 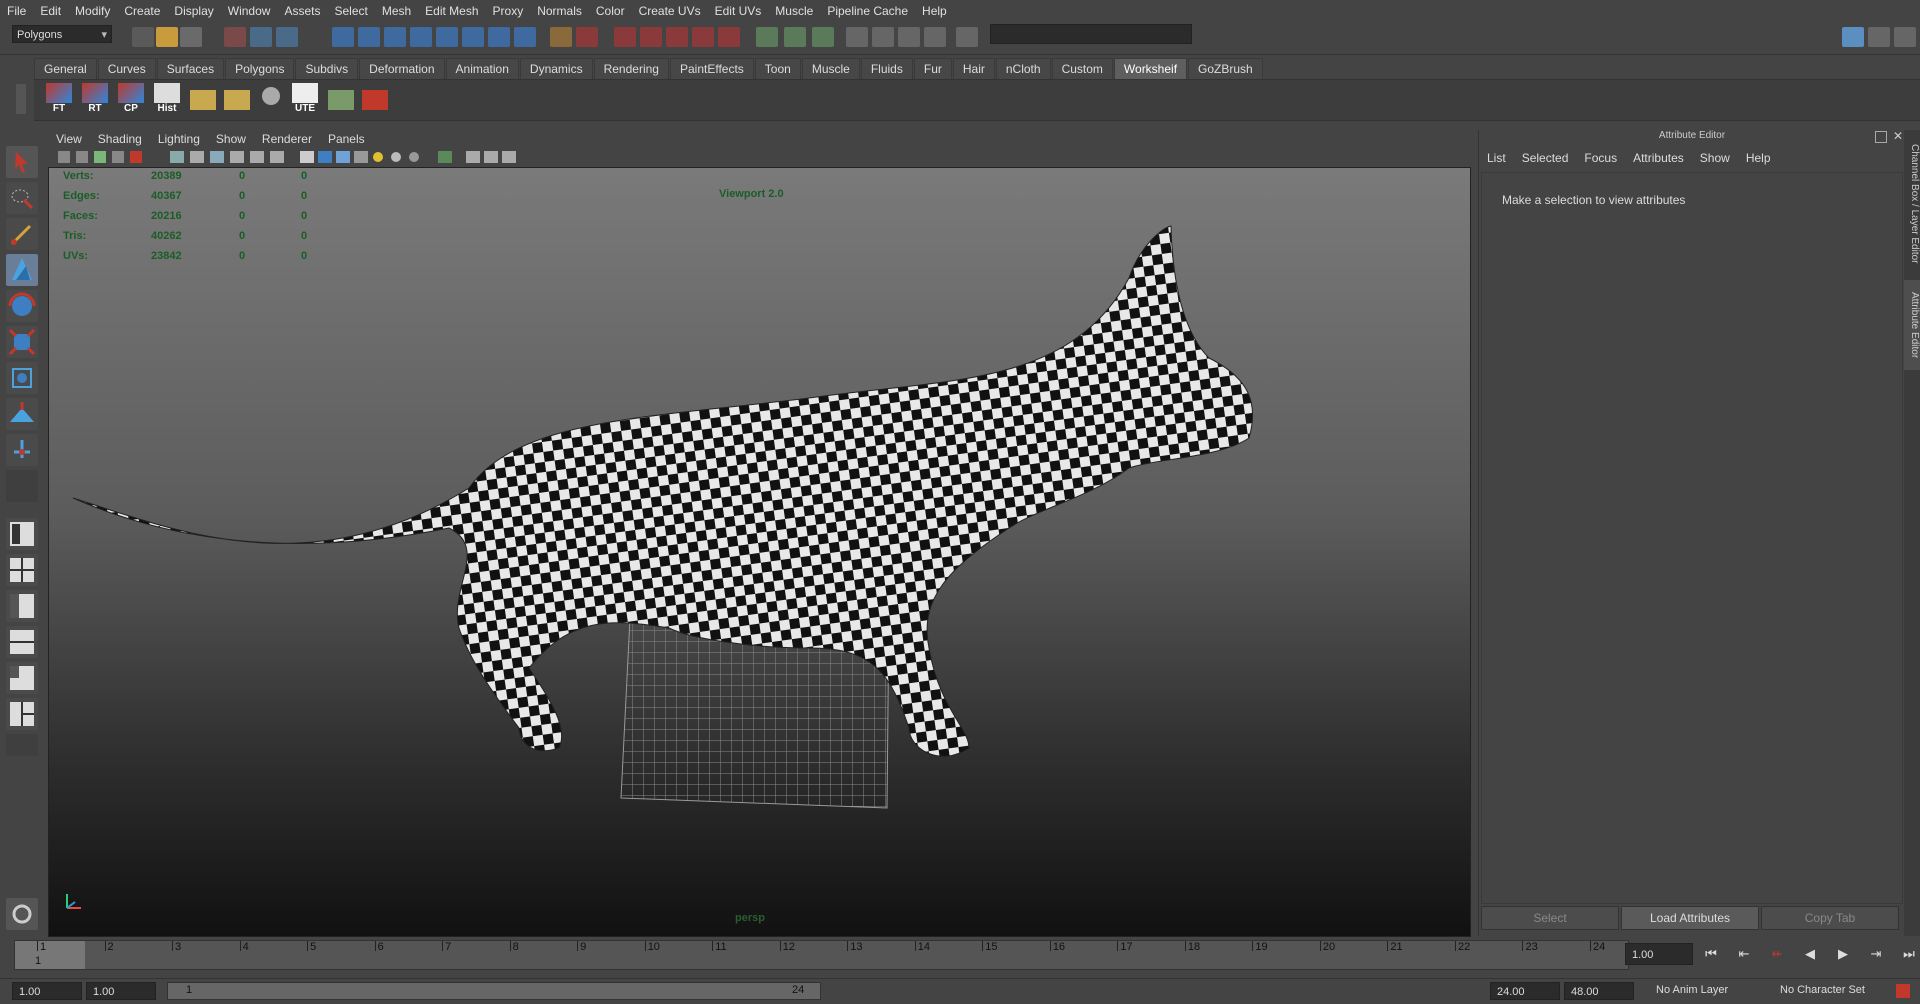 What do you see at coordinates (1711, 954) in the screenshot?
I see `go-to-start-icon: ⏮` at bounding box center [1711, 954].